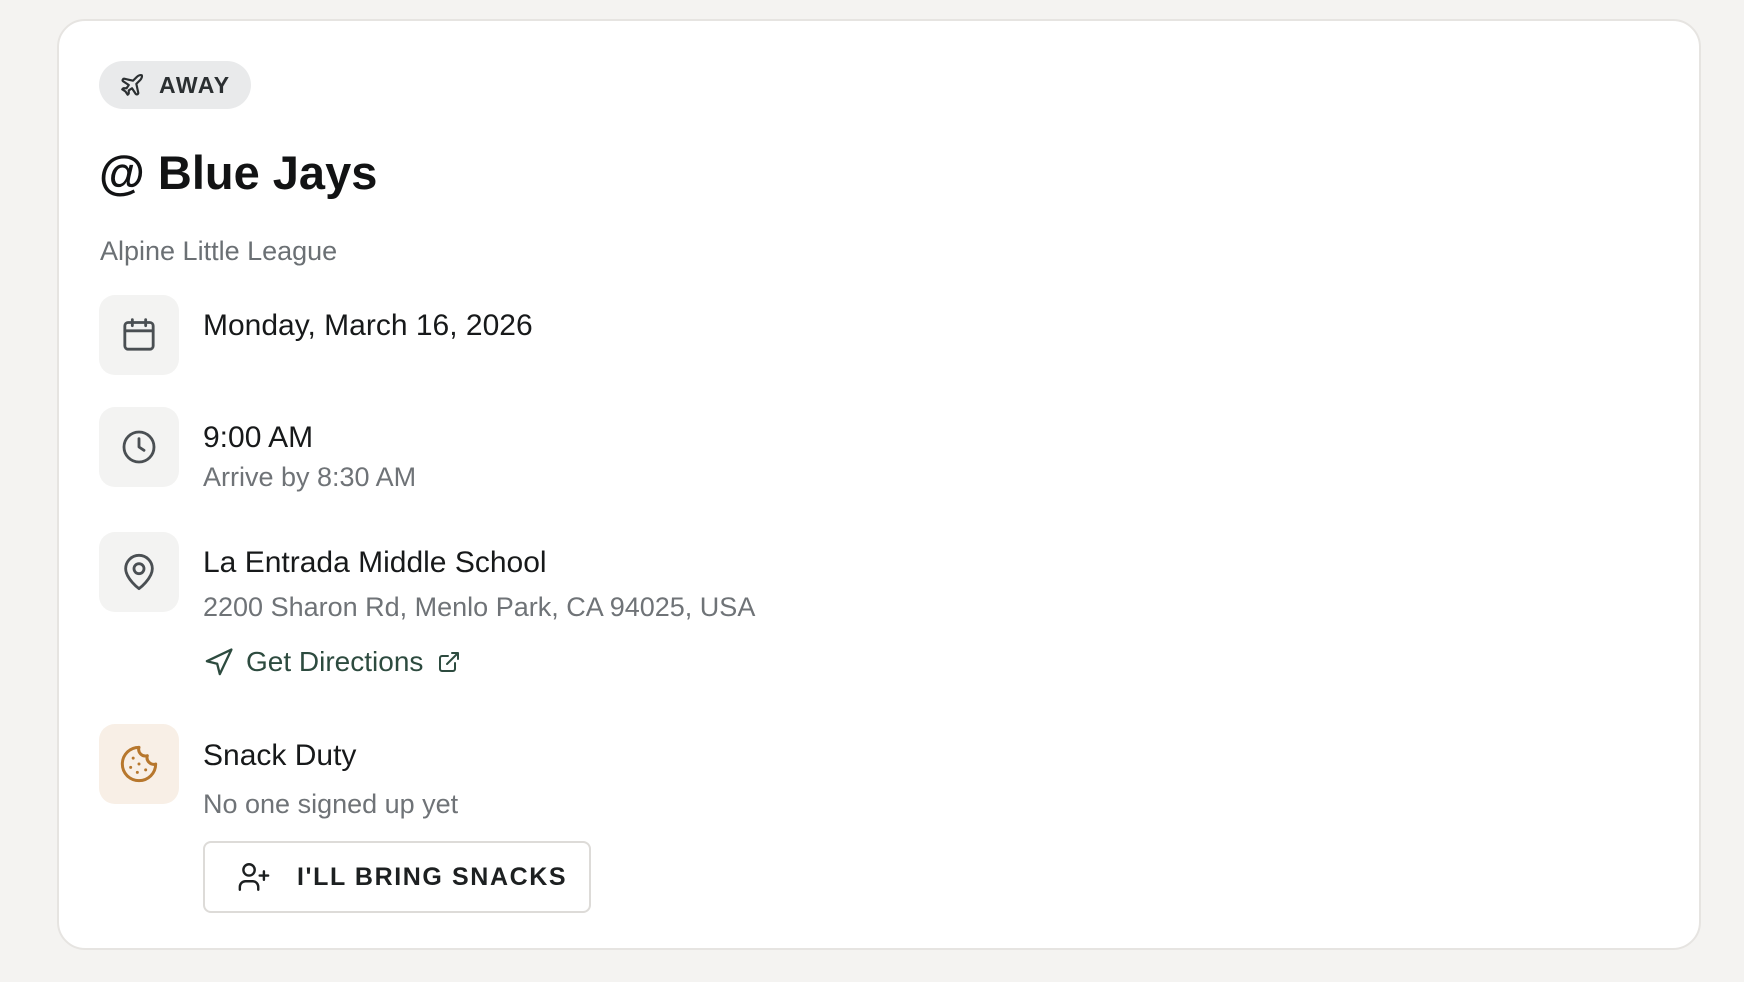 Image resolution: width=1744 pixels, height=982 pixels. I want to click on league-name: Alpine Little League, so click(219, 251).